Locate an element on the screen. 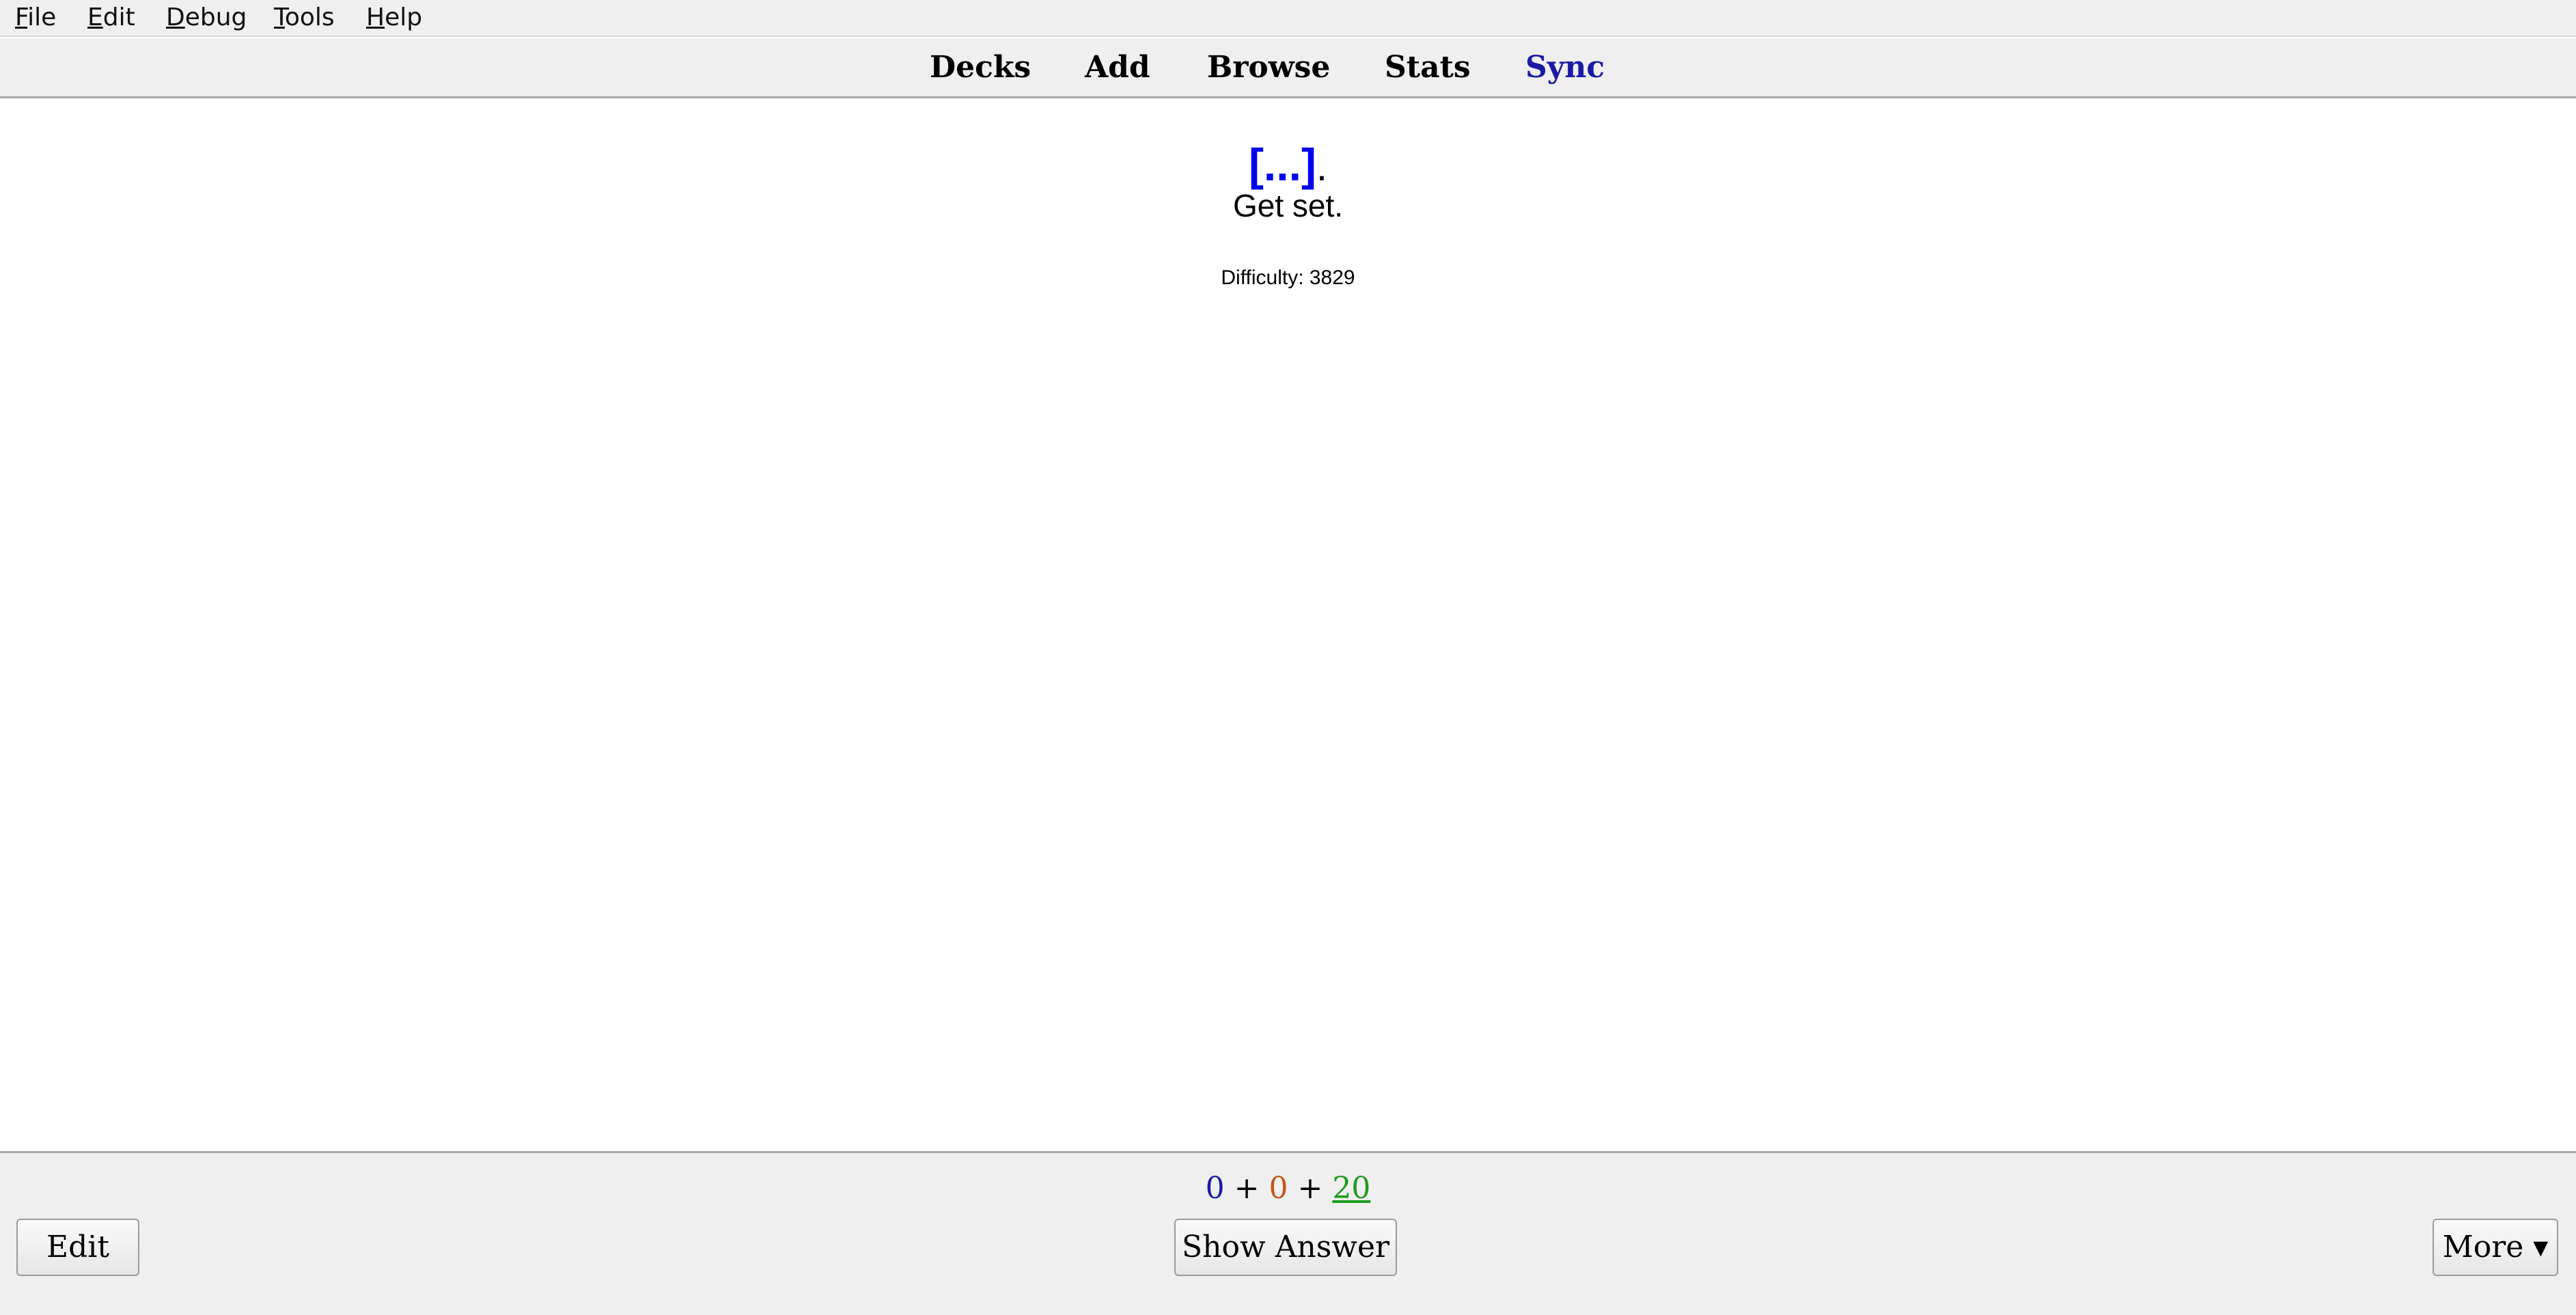 The height and width of the screenshot is (1315, 2576). menu-tools-accel: T is located at coordinates (279, 17).